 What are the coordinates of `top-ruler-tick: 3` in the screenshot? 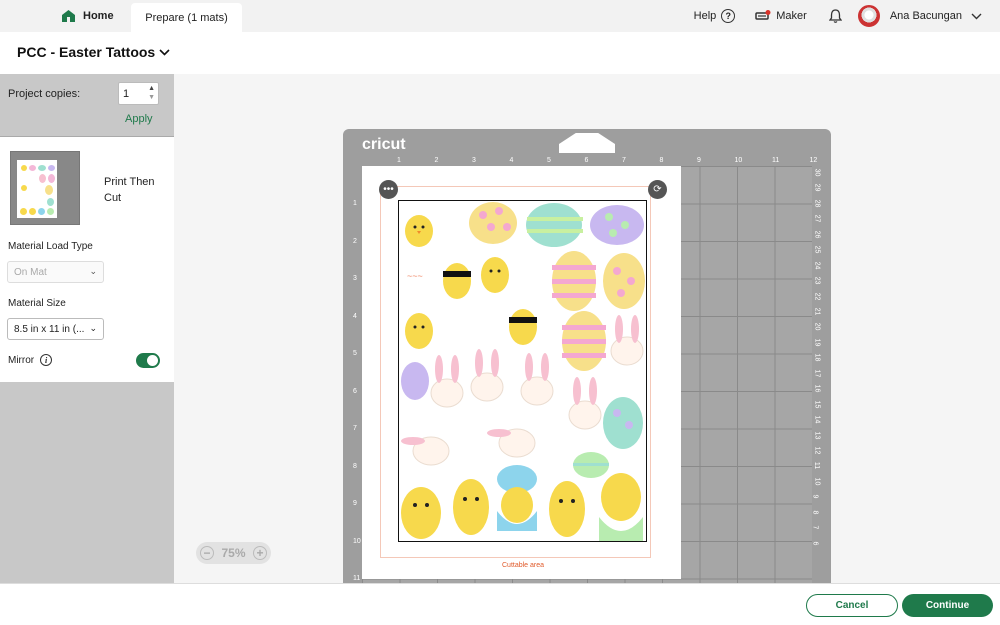 It's located at (474, 160).